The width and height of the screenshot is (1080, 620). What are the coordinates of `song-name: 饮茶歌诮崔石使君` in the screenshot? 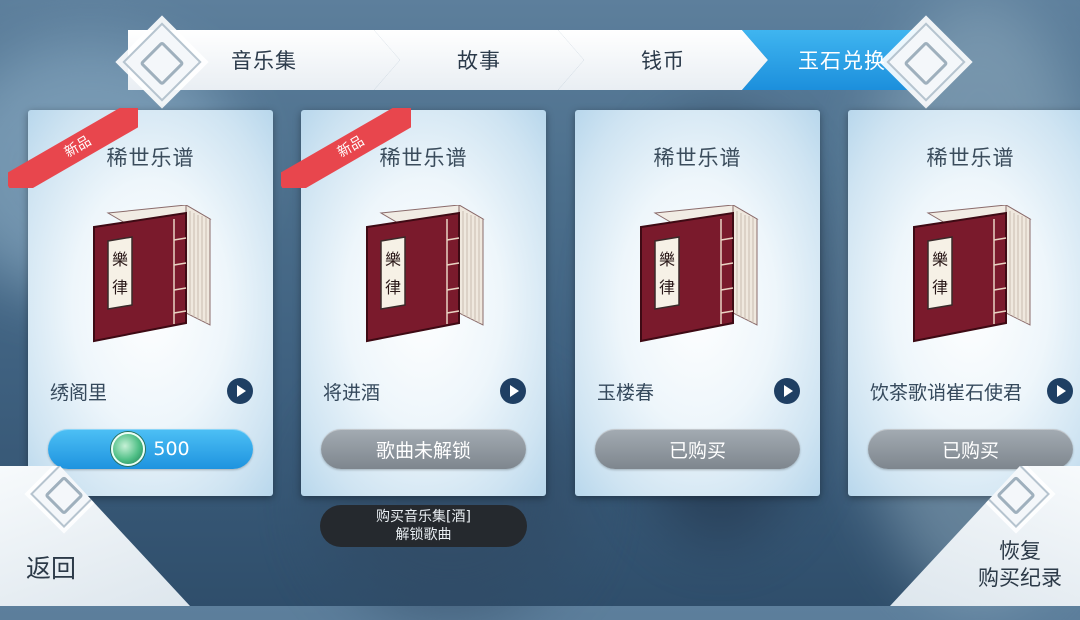 It's located at (946, 393).